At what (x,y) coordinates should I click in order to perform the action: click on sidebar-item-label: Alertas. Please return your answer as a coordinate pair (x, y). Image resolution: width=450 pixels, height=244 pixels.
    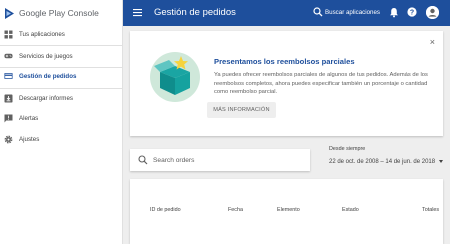
    Looking at the image, I should click on (29, 118).